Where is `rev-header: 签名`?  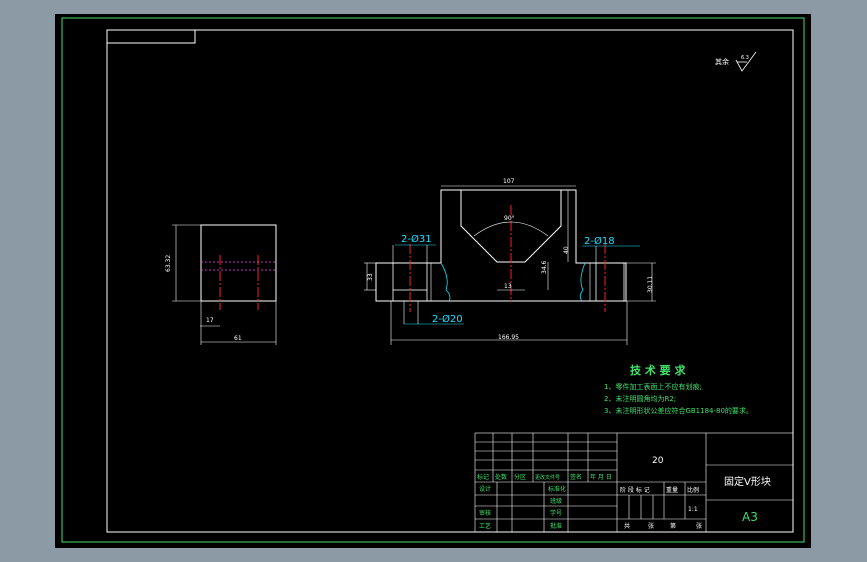 rev-header: 签名 is located at coordinates (576, 477).